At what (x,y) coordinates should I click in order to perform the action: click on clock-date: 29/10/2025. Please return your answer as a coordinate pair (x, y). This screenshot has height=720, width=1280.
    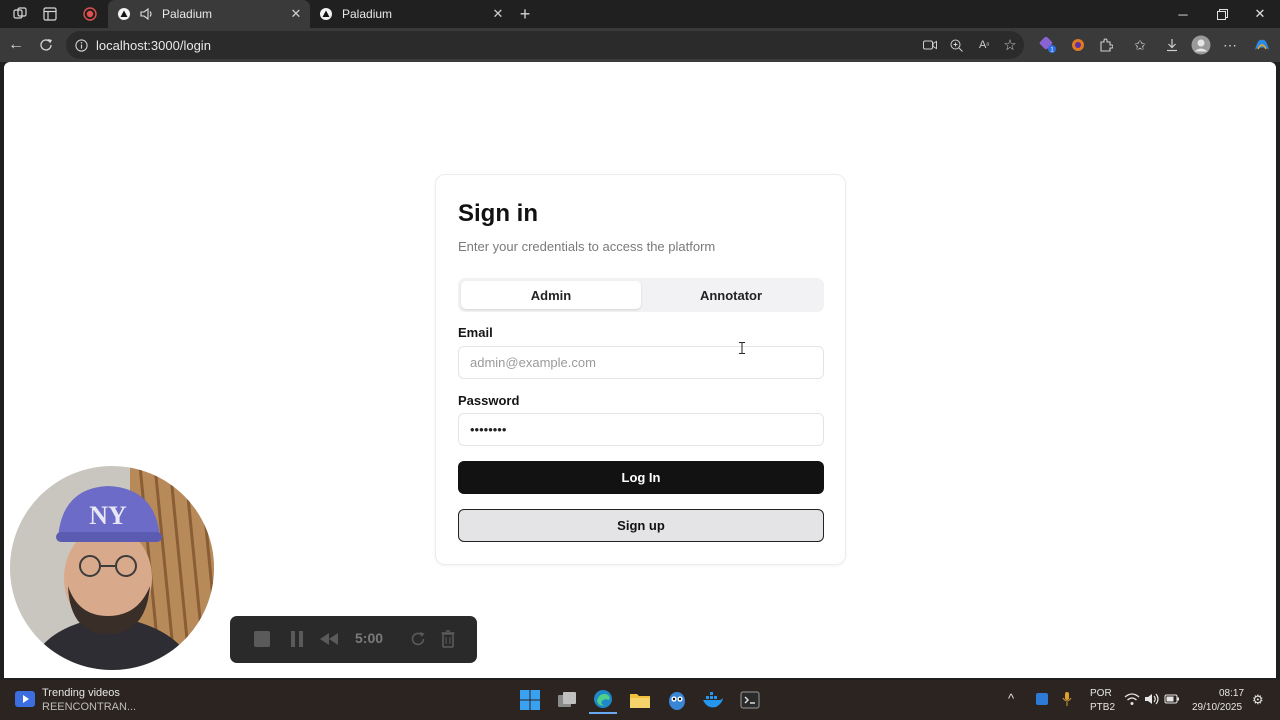
    Looking at the image, I should click on (1217, 707).